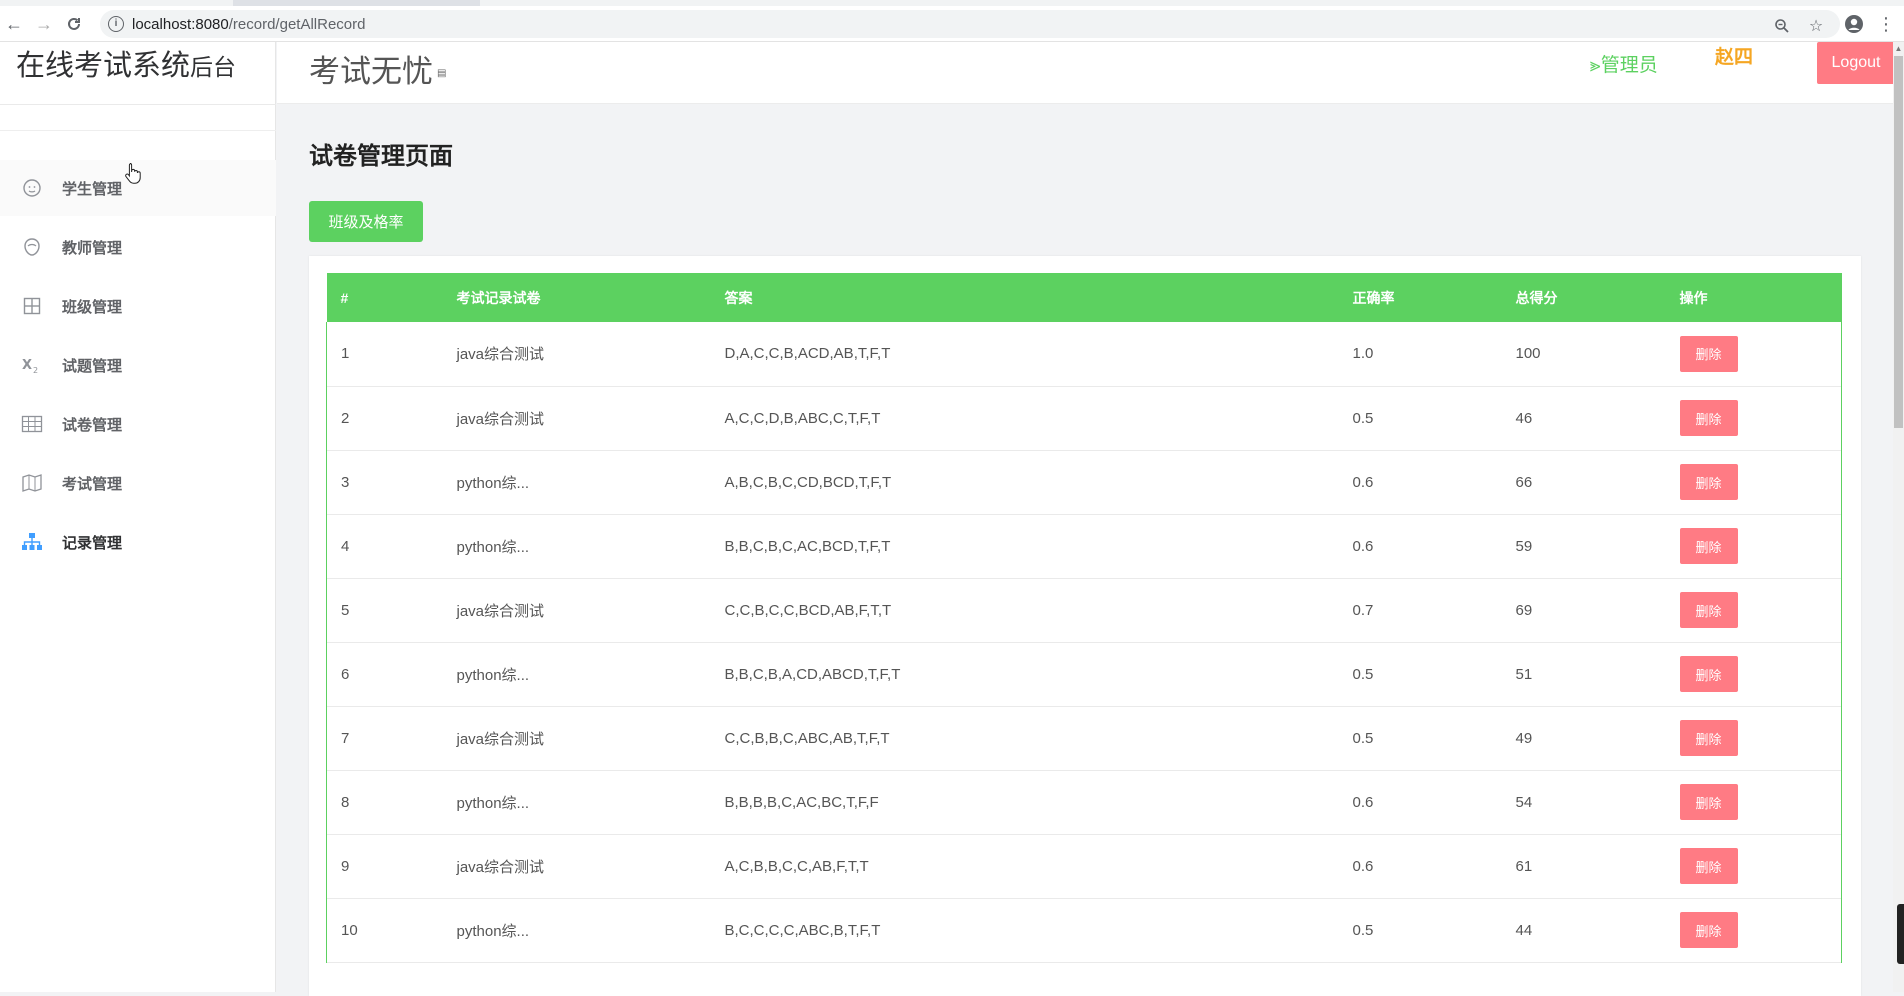 This screenshot has width=1904, height=996. I want to click on column-header: 考试记录试卷, so click(498, 297).